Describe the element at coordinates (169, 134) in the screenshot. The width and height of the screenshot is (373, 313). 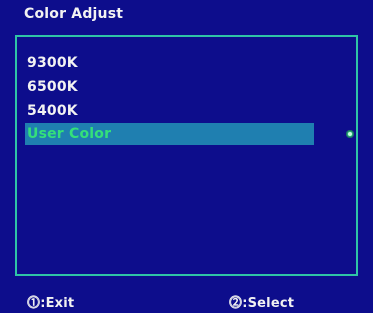
I see `menu-item-user-color: User Color` at that location.